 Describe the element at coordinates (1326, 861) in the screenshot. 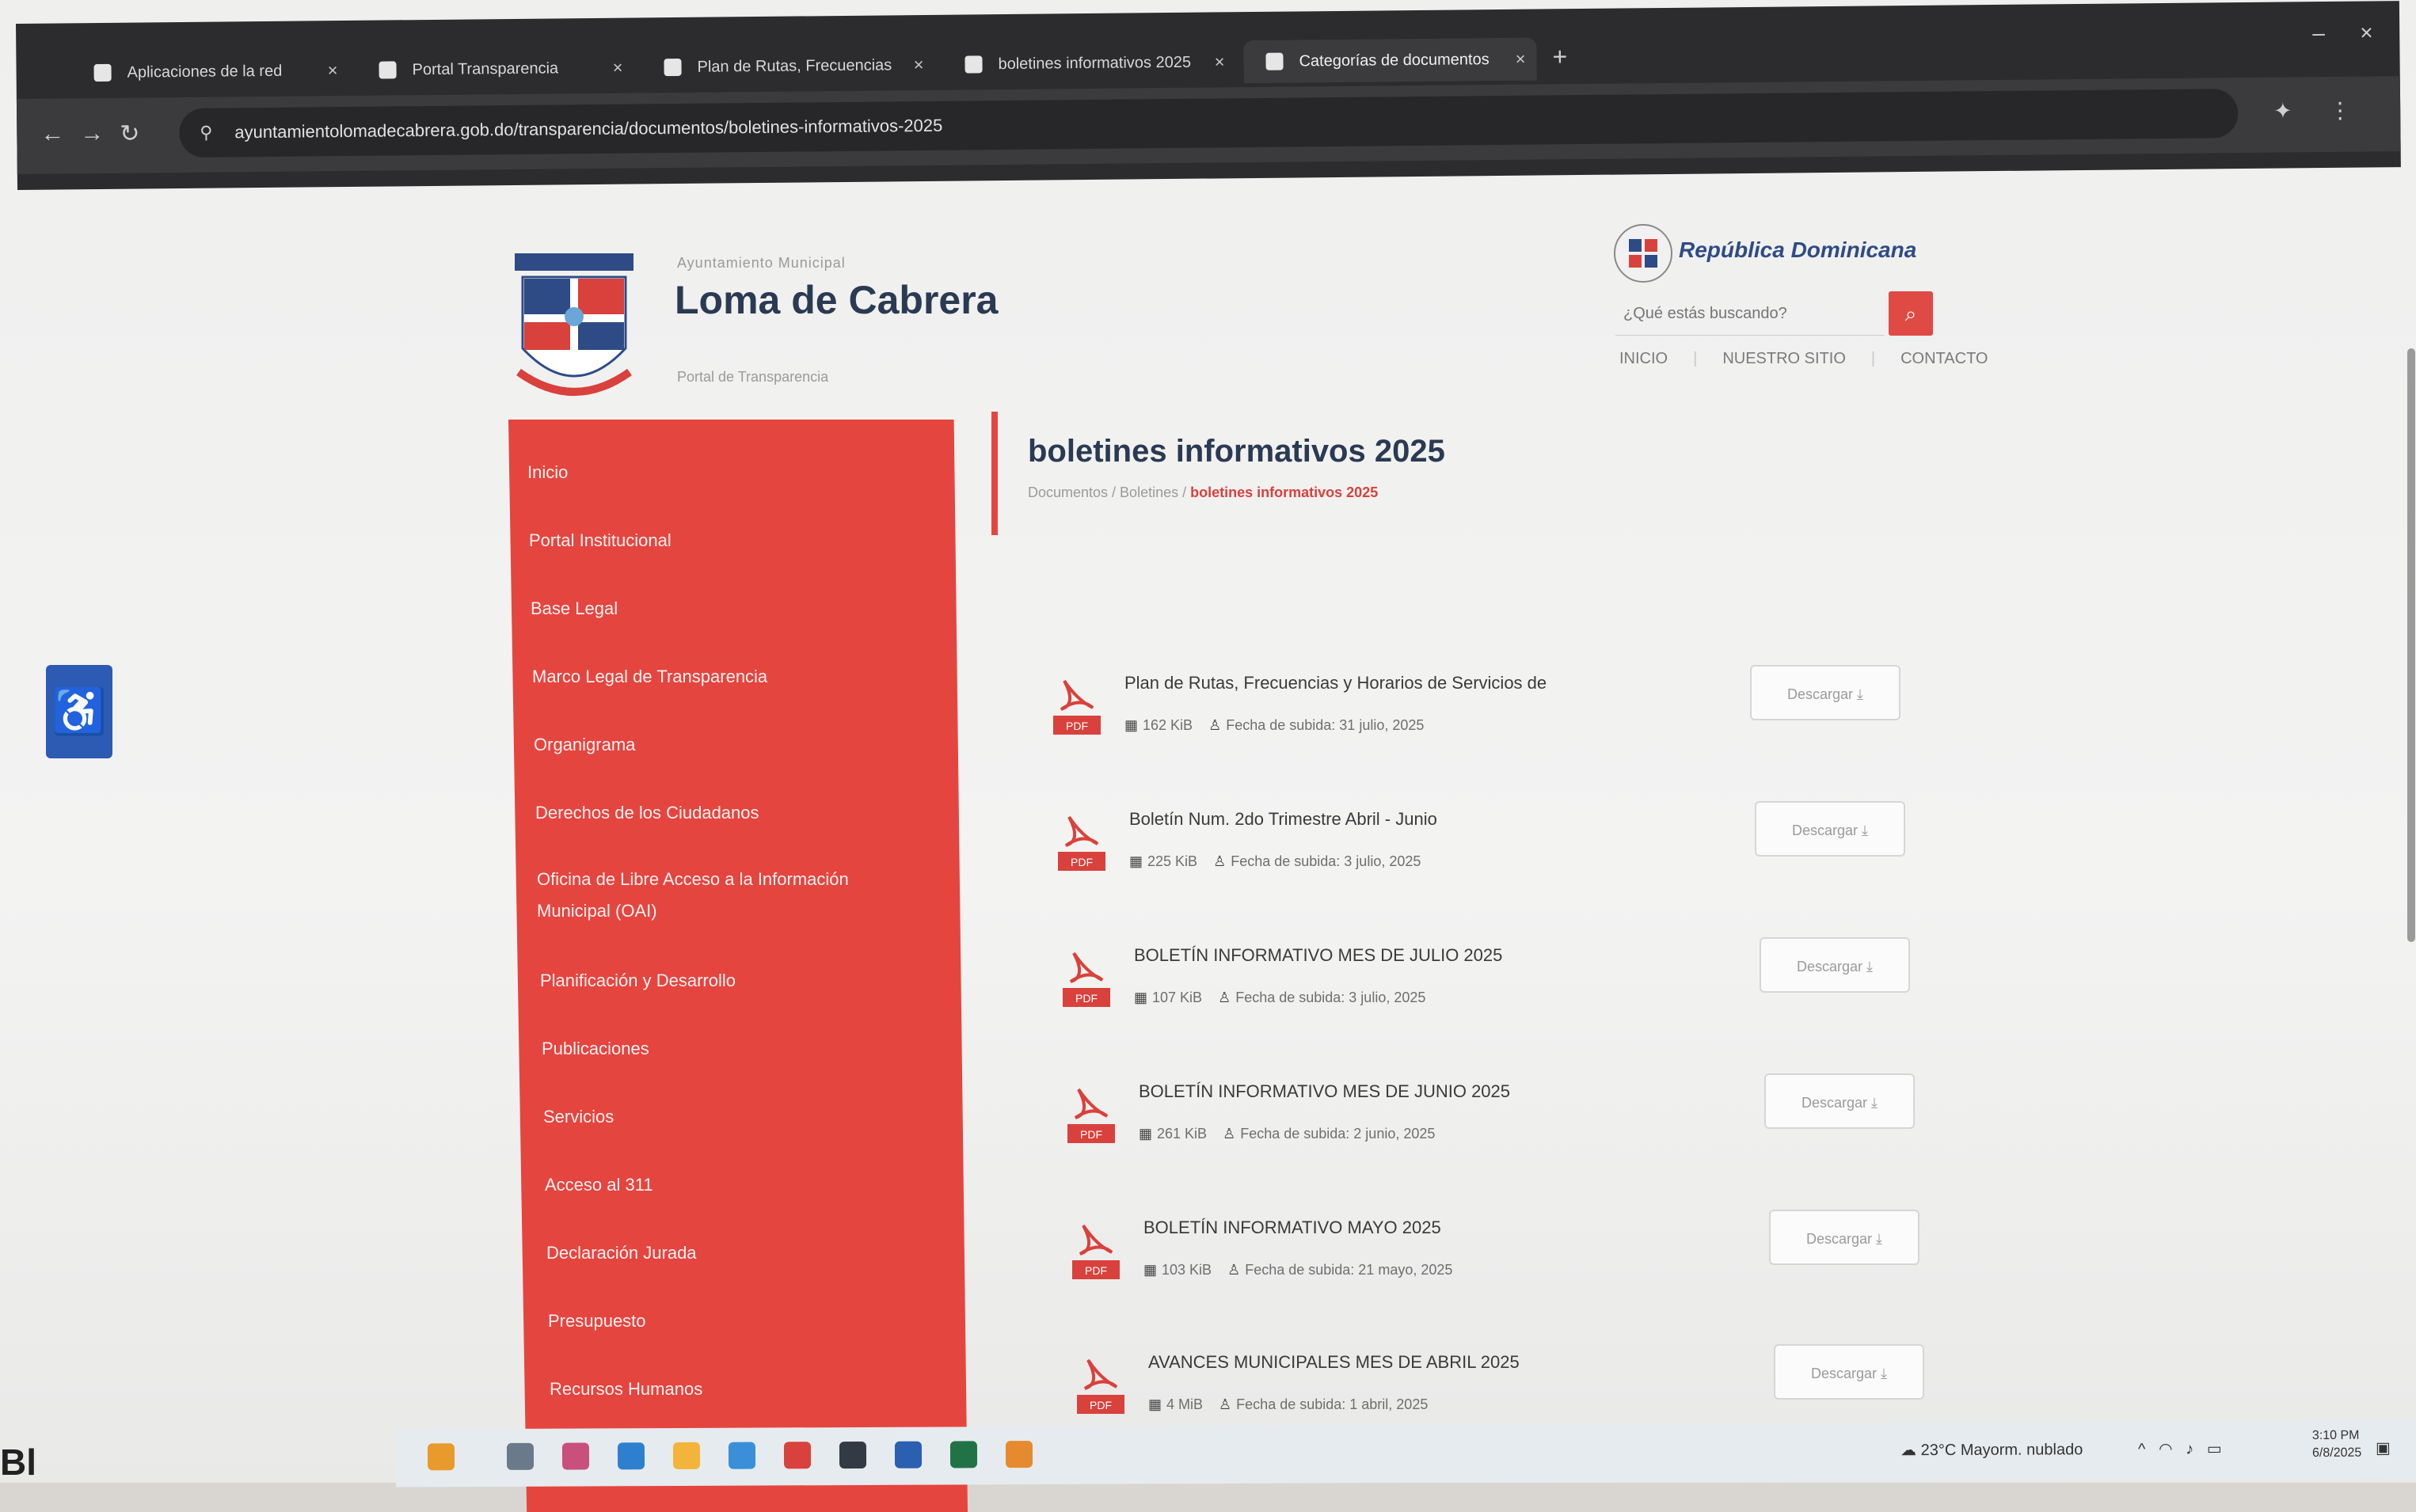

I see `document-date: Fecha de subida: 3 julio, 2025` at that location.